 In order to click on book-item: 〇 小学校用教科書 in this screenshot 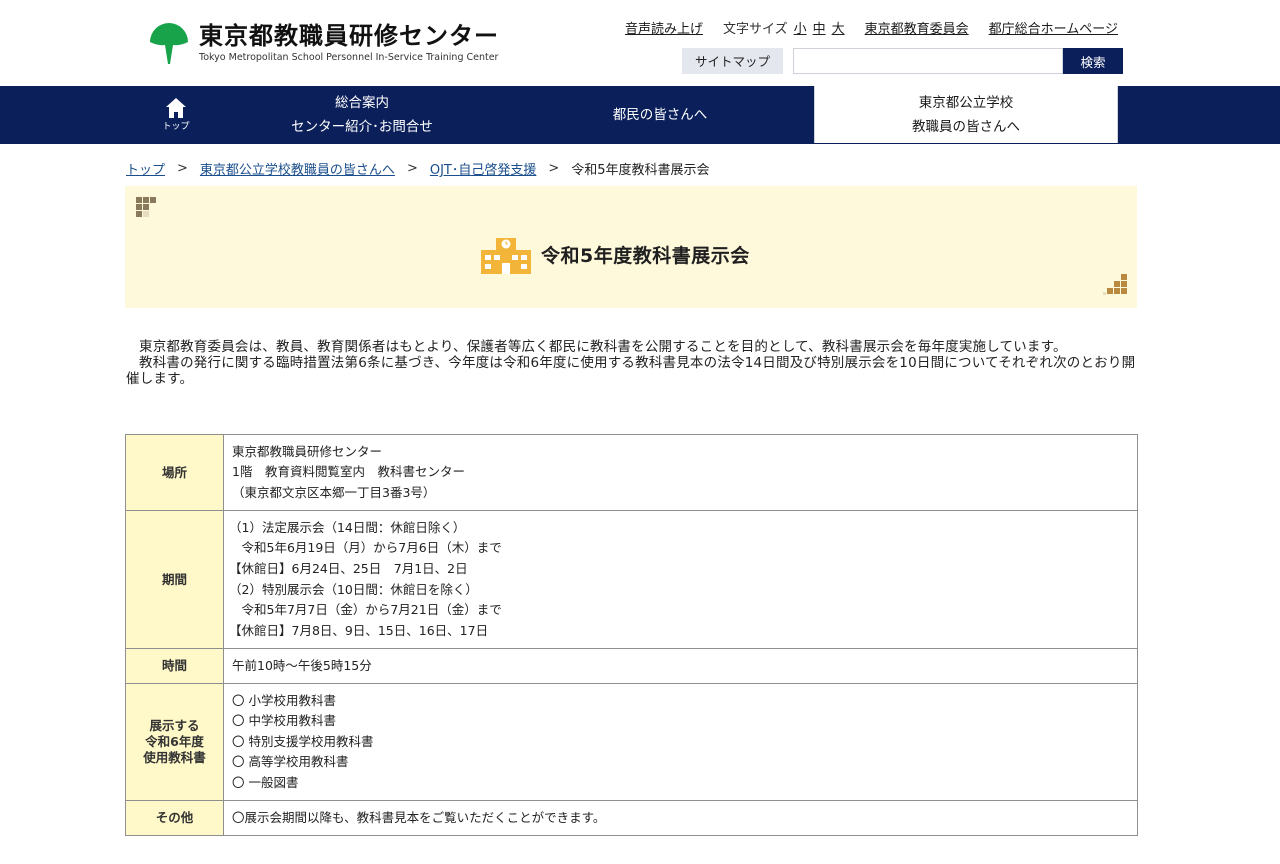, I will do `click(284, 700)`.